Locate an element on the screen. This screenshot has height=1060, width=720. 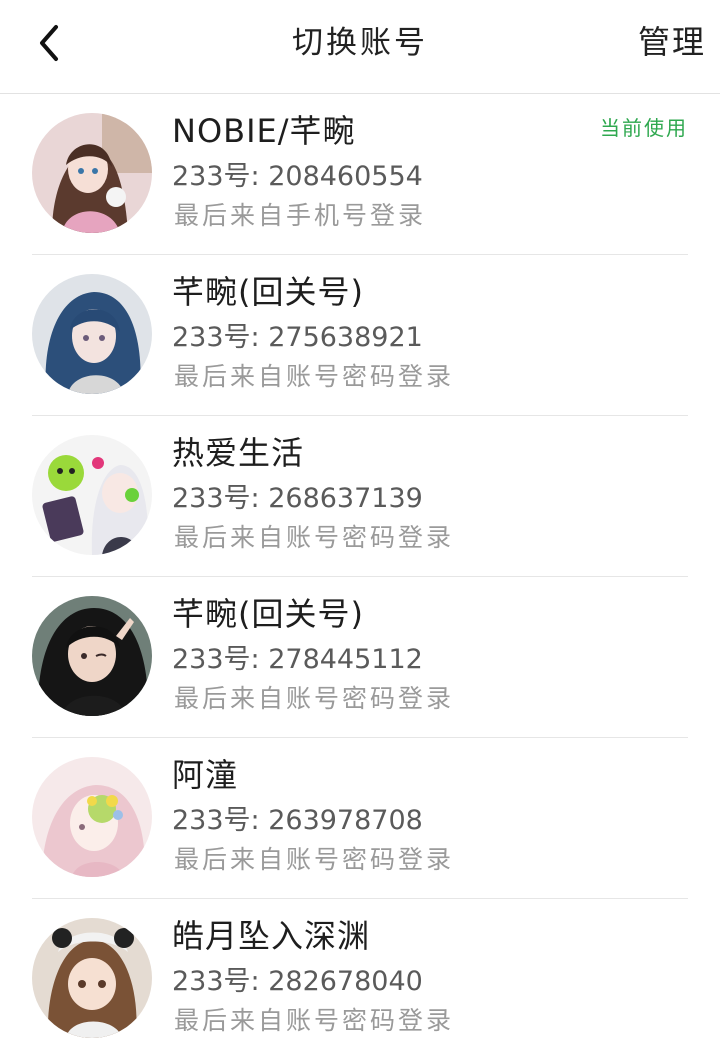
account-id: 233号: 208460554 is located at coordinates (297, 176).